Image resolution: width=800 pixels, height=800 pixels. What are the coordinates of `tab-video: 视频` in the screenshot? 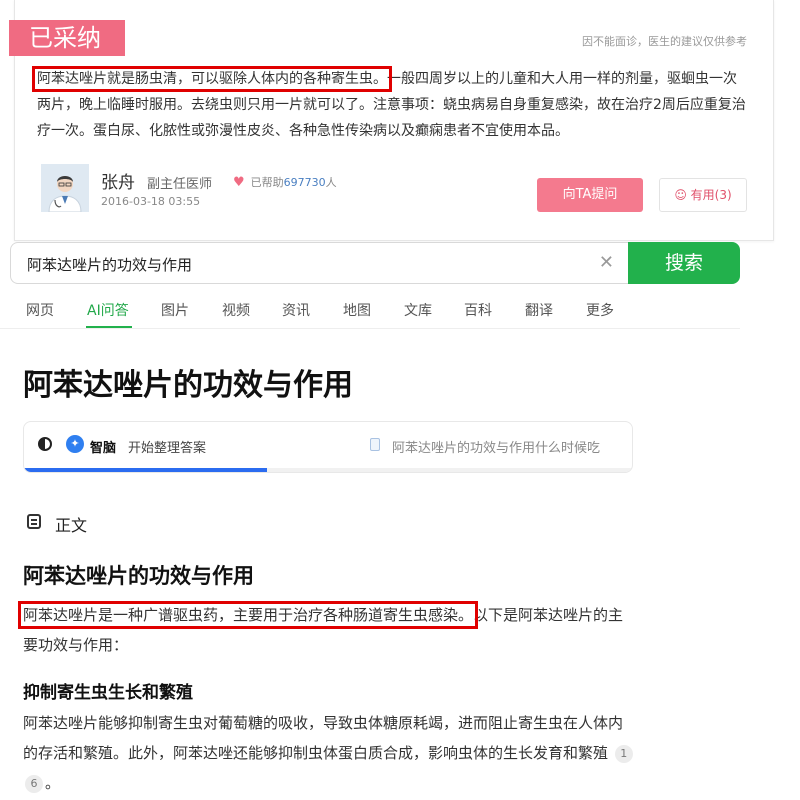 It's located at (236, 310).